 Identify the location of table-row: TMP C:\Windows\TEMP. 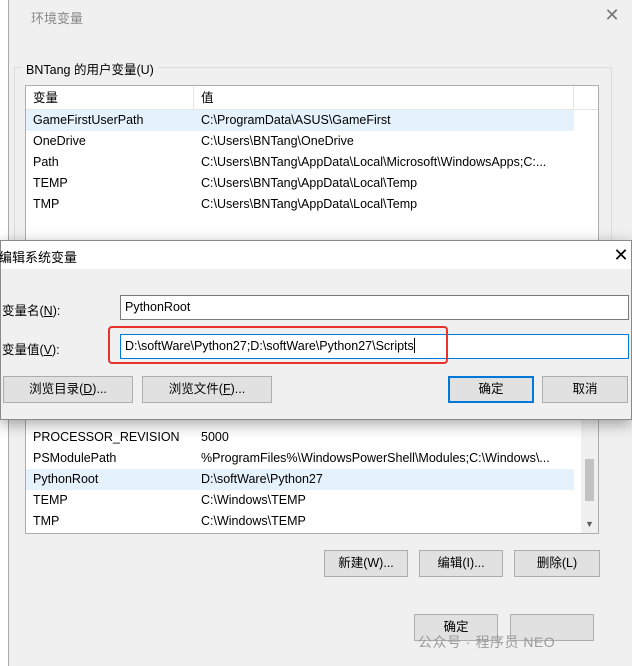
(300, 521).